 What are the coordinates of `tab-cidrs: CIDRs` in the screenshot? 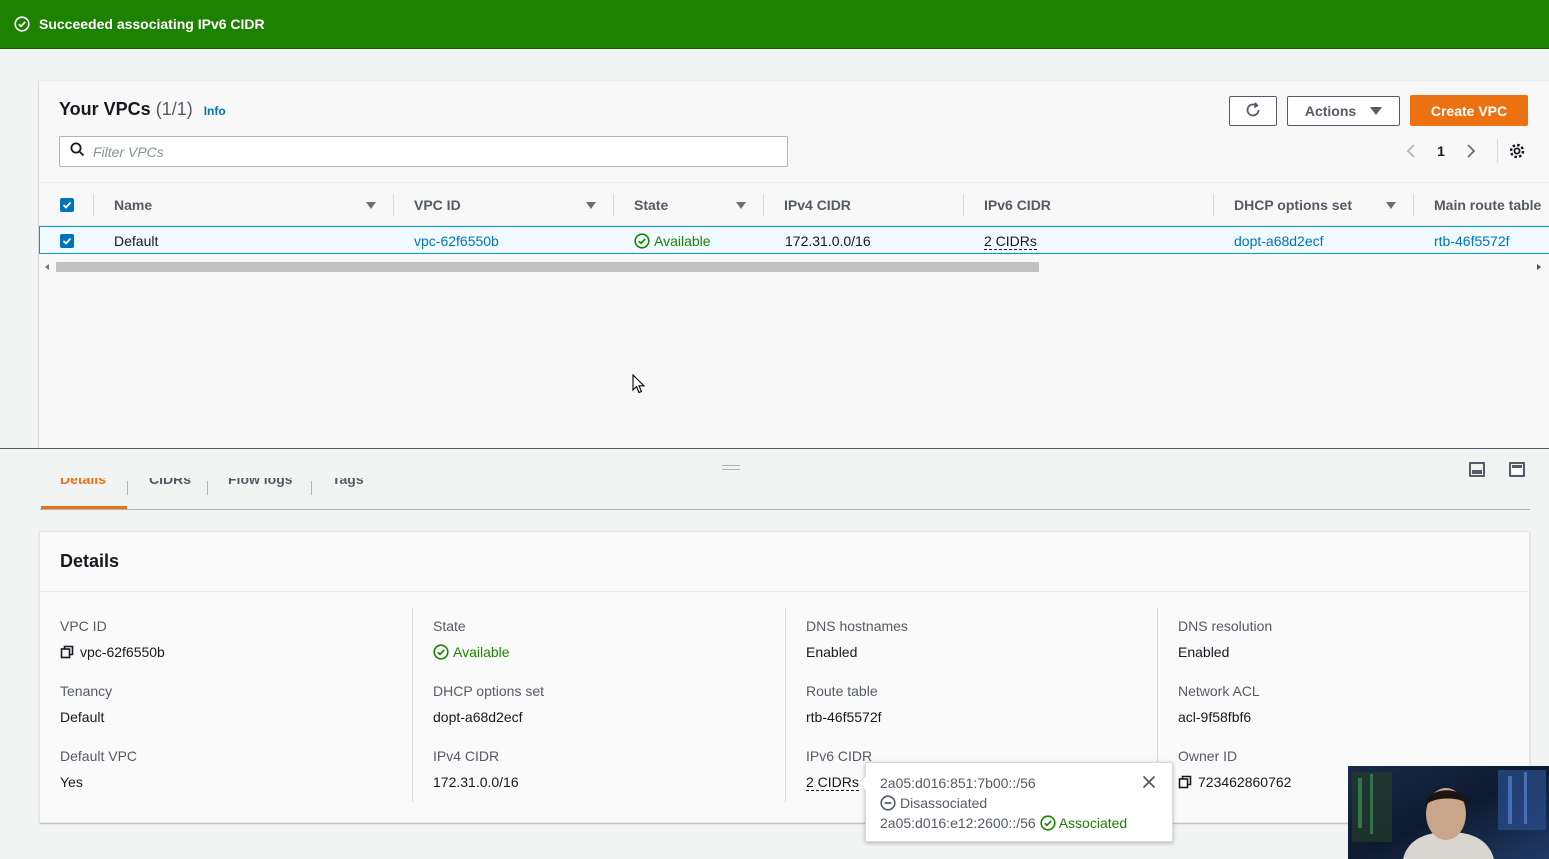 It's located at (170, 484).